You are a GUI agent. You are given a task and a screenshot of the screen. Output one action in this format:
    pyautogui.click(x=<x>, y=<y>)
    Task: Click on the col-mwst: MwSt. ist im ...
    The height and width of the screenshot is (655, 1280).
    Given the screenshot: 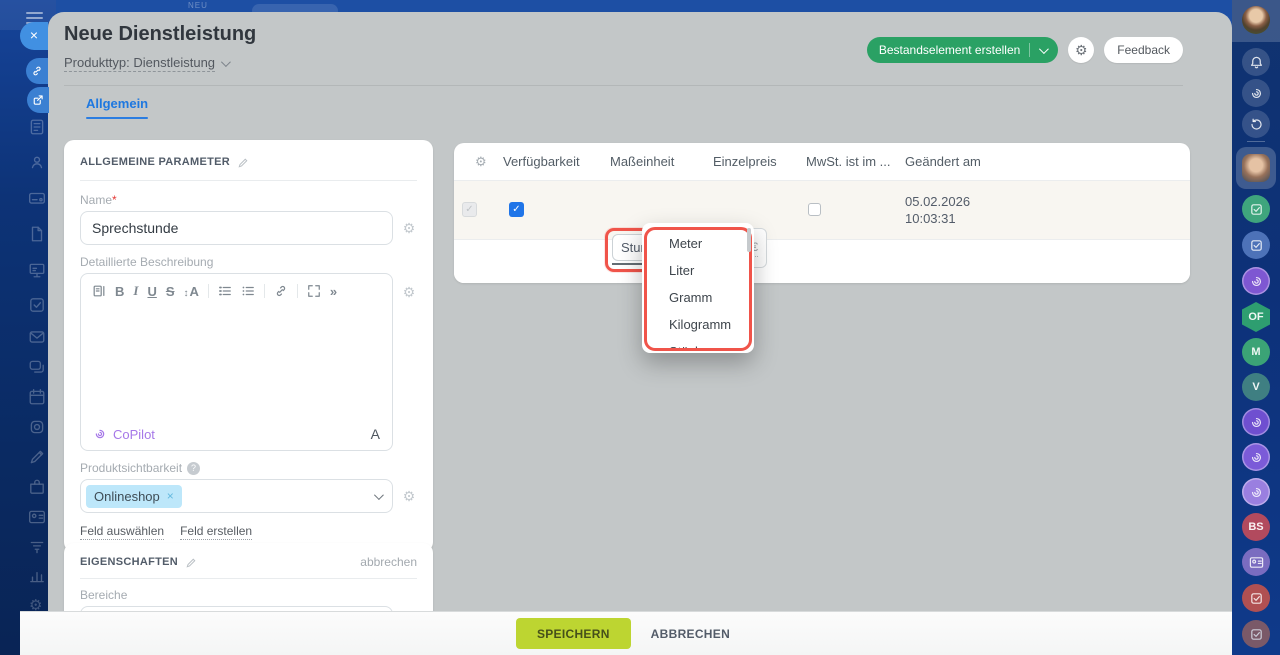 What is the action you would take?
    pyautogui.click(x=848, y=161)
    